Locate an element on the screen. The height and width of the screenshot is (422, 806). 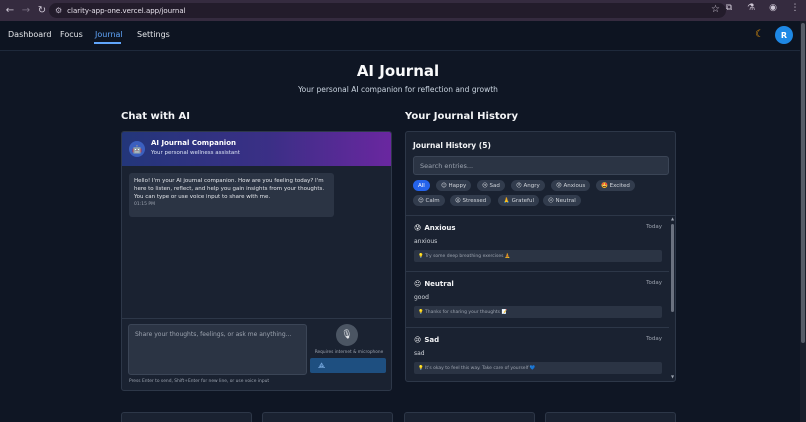
send-button: ⟁ is located at coordinates (348, 365).